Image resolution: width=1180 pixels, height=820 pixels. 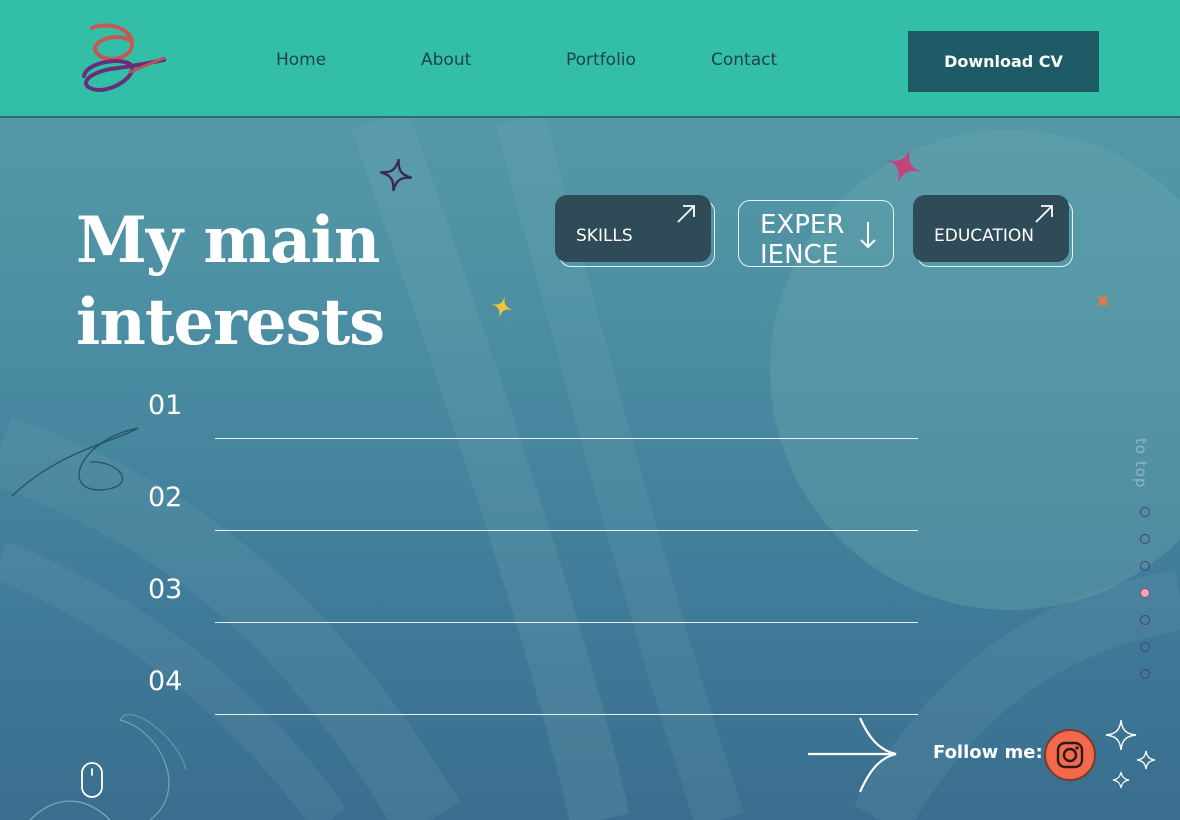 I want to click on nav-contact: Contact, so click(x=744, y=60).